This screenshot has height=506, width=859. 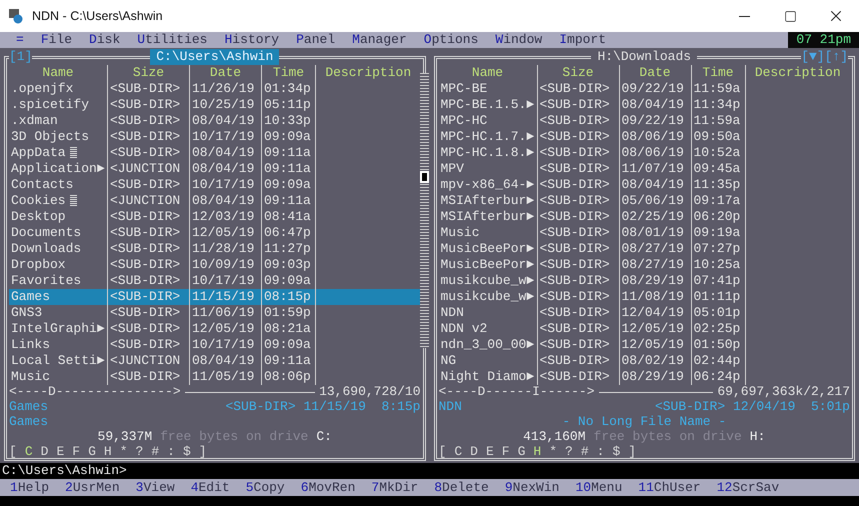 What do you see at coordinates (644, 297) in the screenshot?
I see `file-row: musikcube_w► <SUB-DIR> 11/08/19 01:11p` at bounding box center [644, 297].